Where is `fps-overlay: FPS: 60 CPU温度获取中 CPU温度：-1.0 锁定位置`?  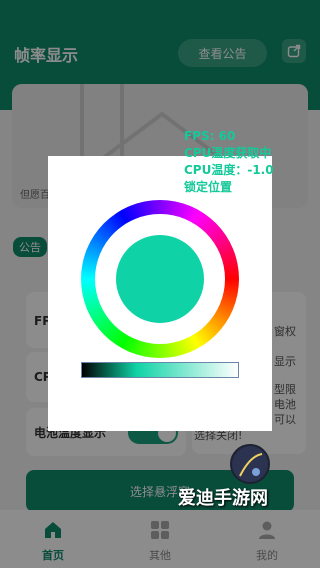
fps-overlay: FPS: 60 CPU温度获取中 CPU温度：-1.0 锁定位置 is located at coordinates (229, 162).